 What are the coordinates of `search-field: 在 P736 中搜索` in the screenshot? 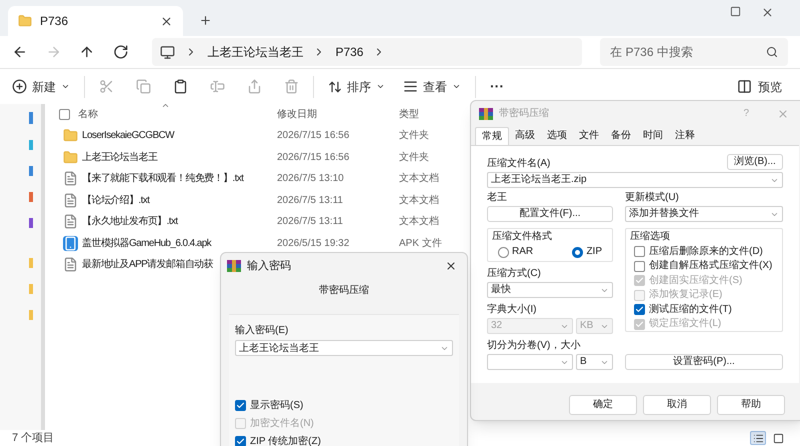 It's located at (694, 52).